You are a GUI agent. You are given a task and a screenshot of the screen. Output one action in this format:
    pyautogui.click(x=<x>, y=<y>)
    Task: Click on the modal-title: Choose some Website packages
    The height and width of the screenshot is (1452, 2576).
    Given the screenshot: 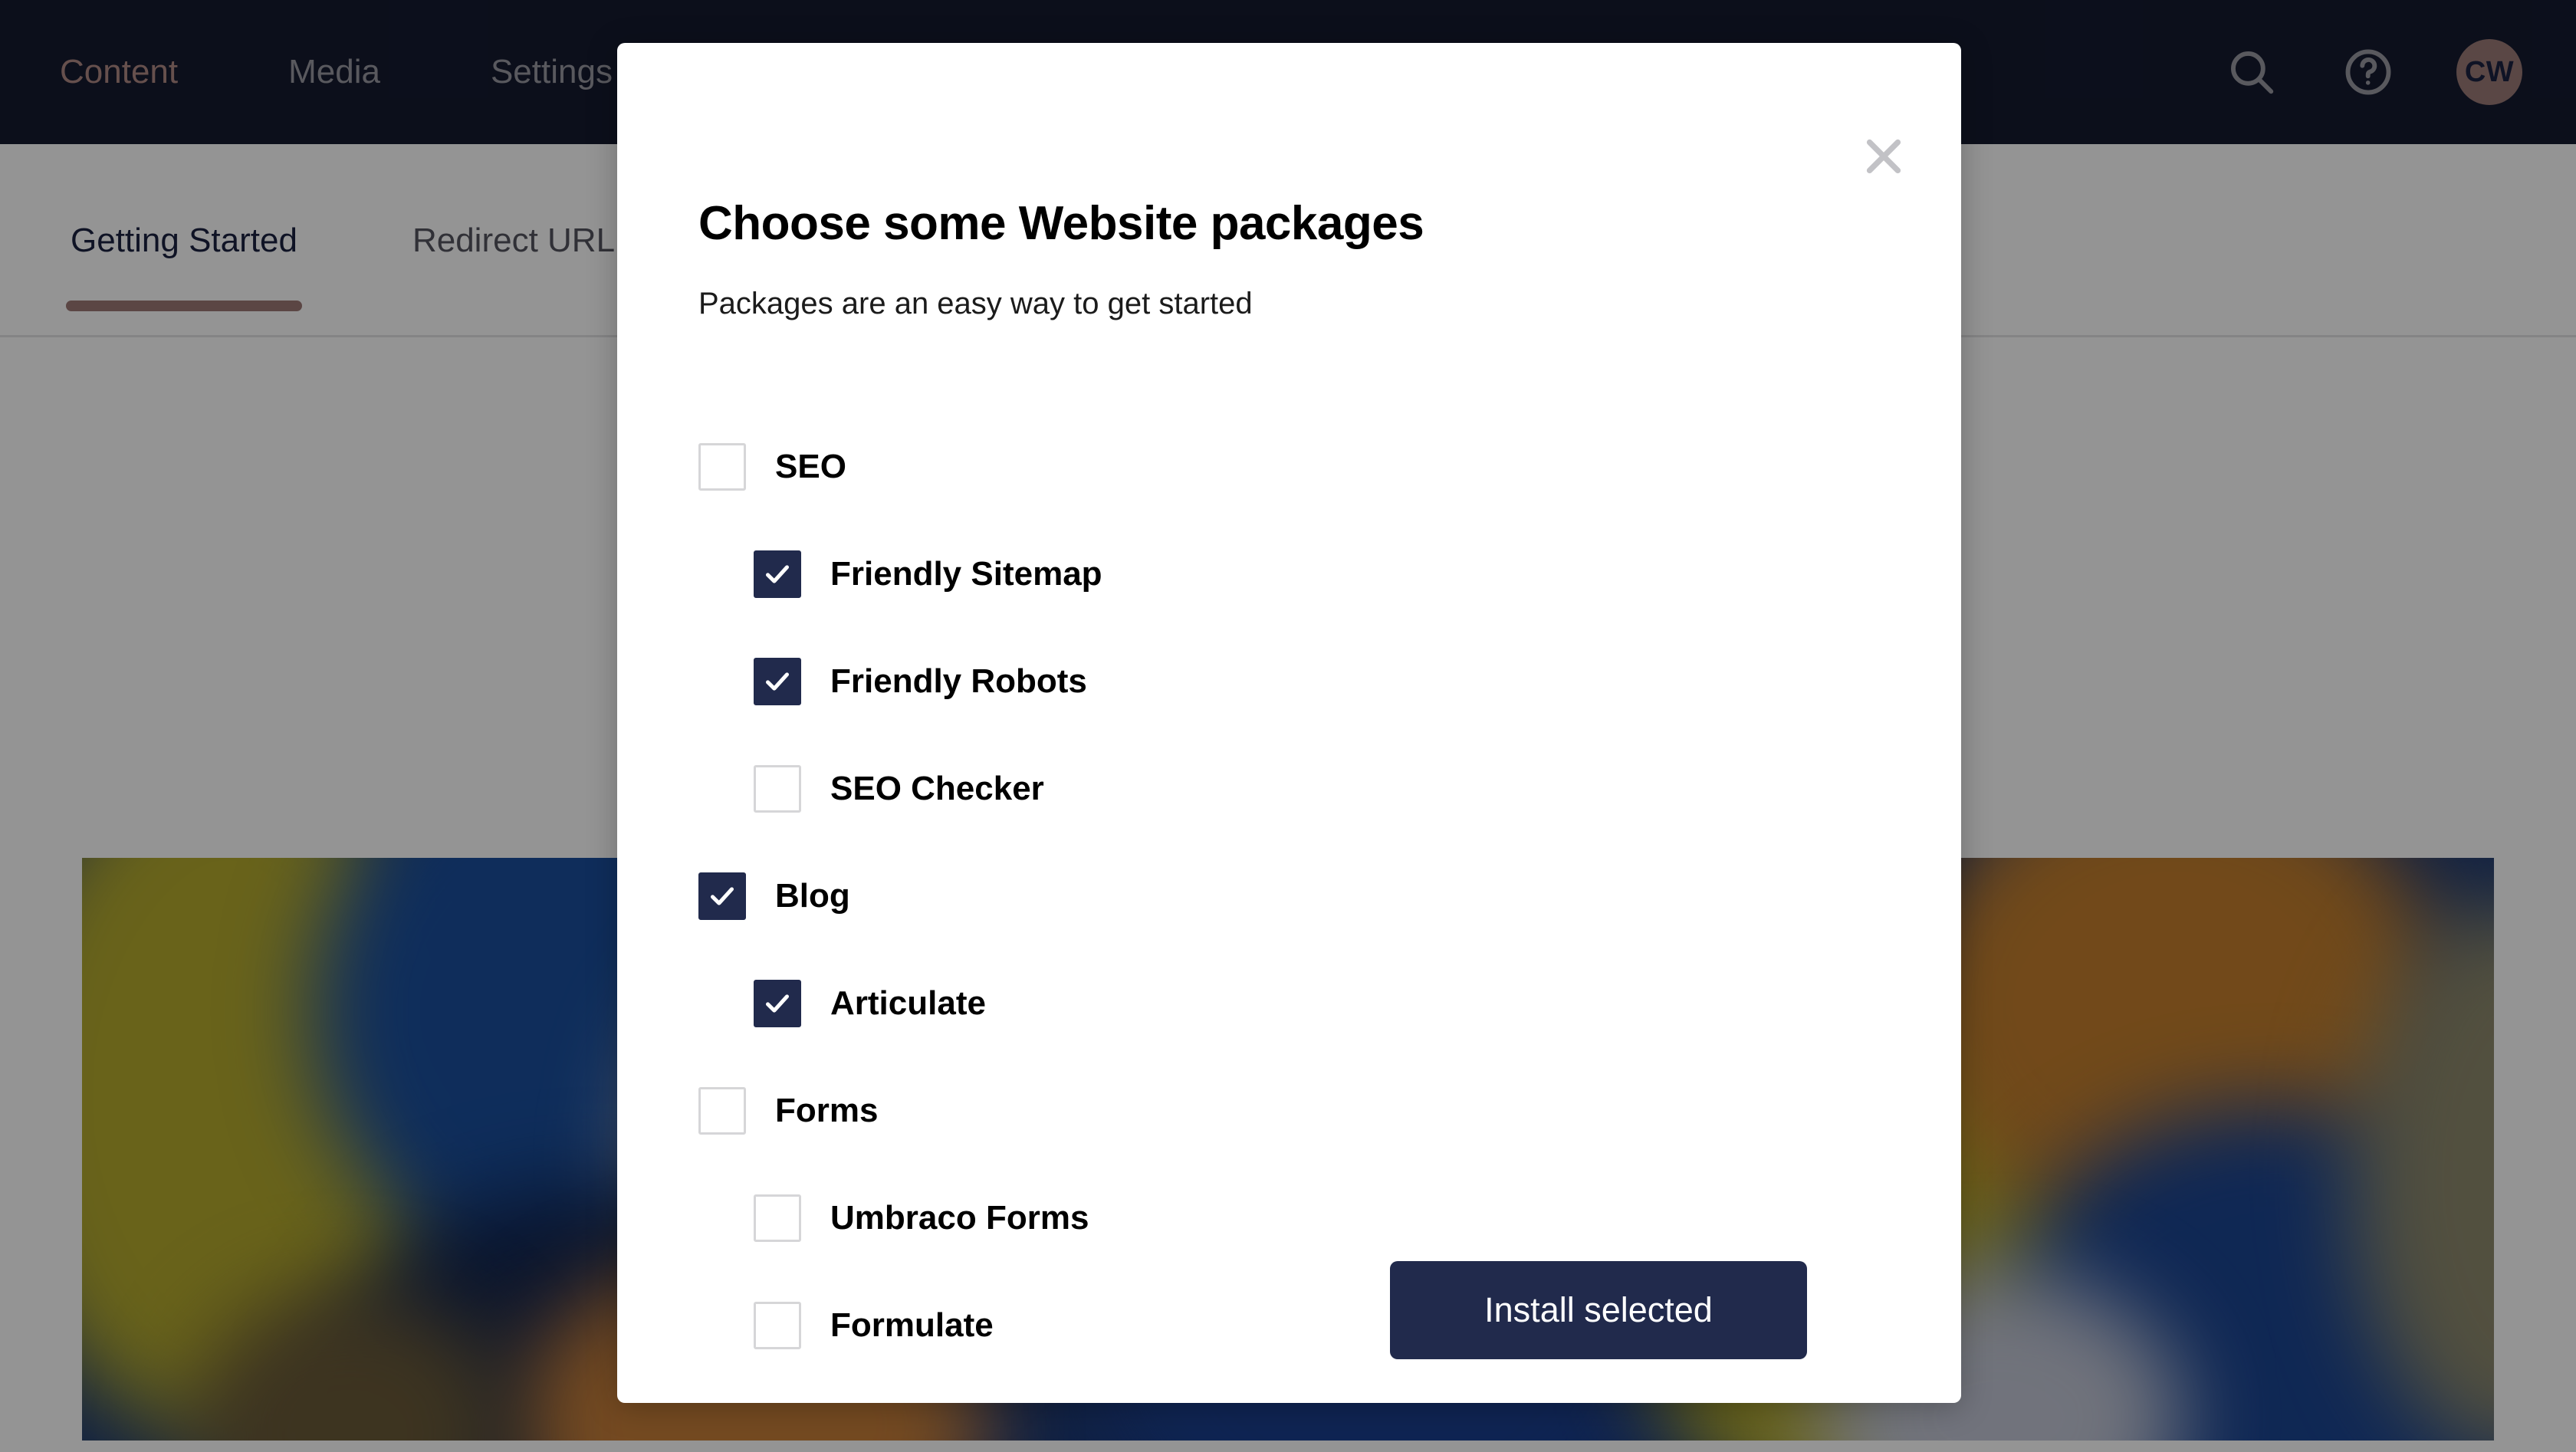 What is the action you would take?
    pyautogui.click(x=1061, y=223)
    